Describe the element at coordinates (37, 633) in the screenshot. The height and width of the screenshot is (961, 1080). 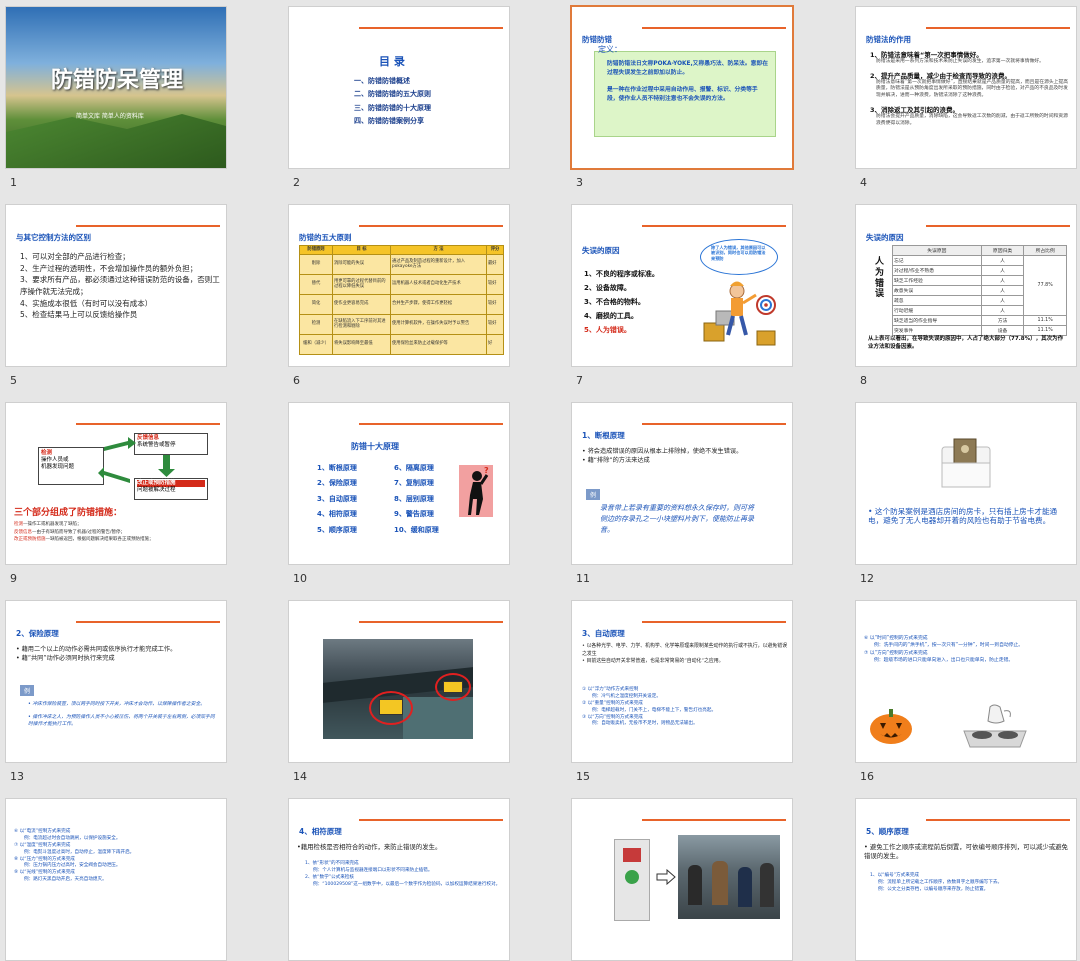
I see `slide-title: 2、保险原理` at that location.